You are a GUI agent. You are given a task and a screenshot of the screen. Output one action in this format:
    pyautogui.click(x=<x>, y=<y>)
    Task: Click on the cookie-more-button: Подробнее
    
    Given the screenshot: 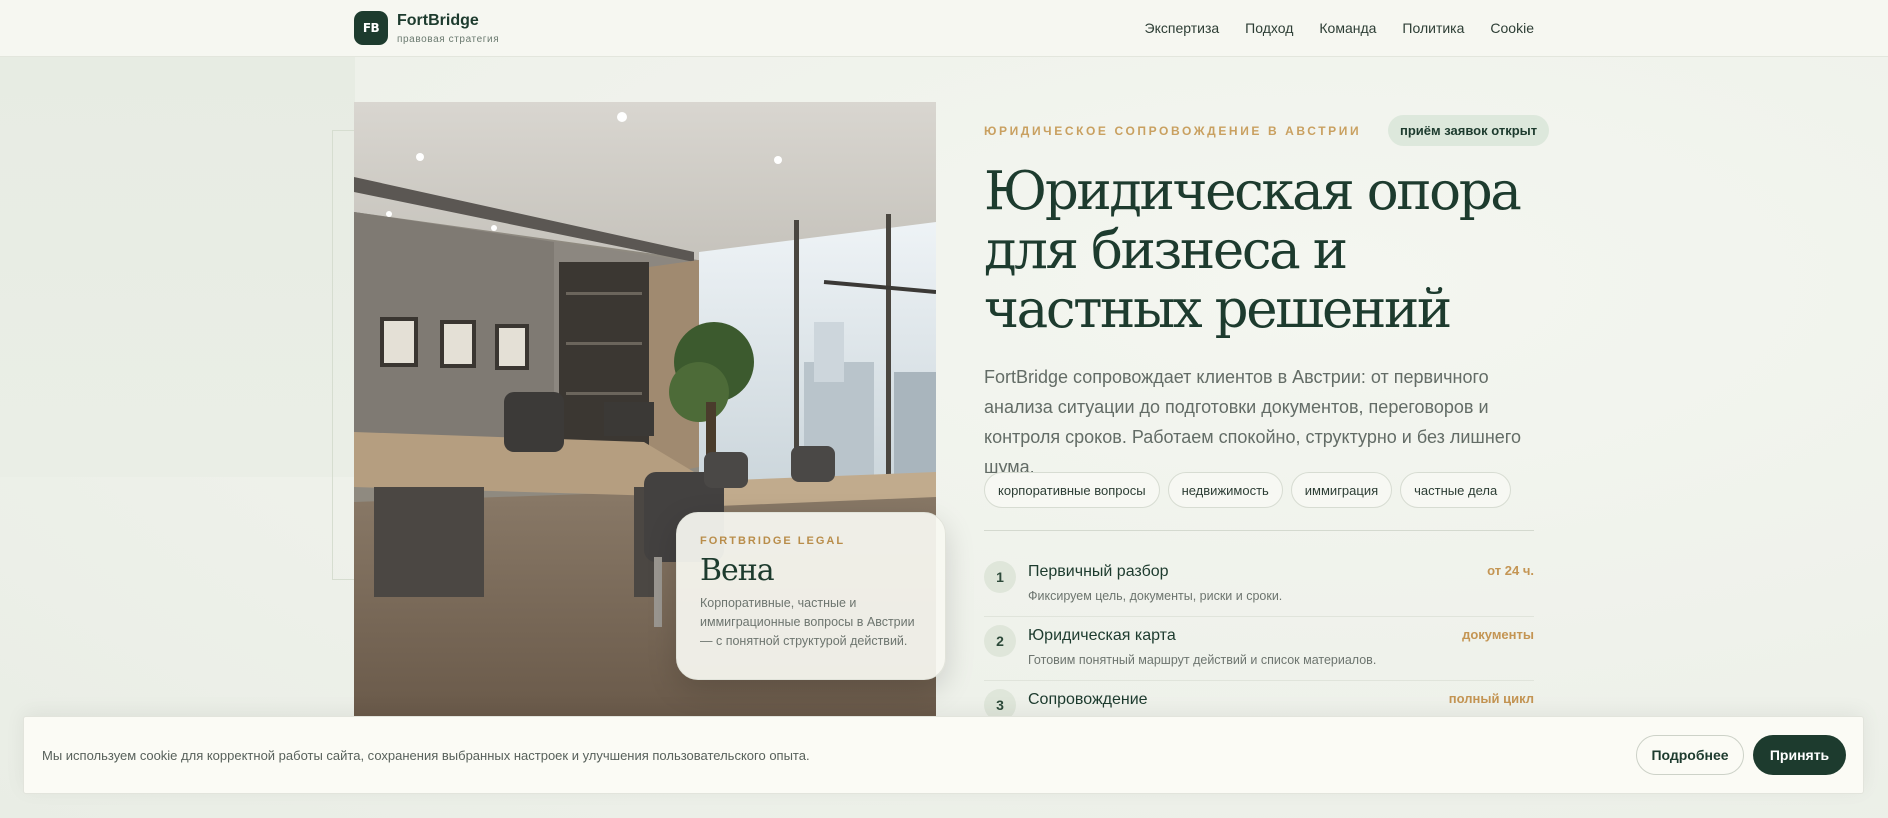 What is the action you would take?
    pyautogui.click(x=1690, y=755)
    